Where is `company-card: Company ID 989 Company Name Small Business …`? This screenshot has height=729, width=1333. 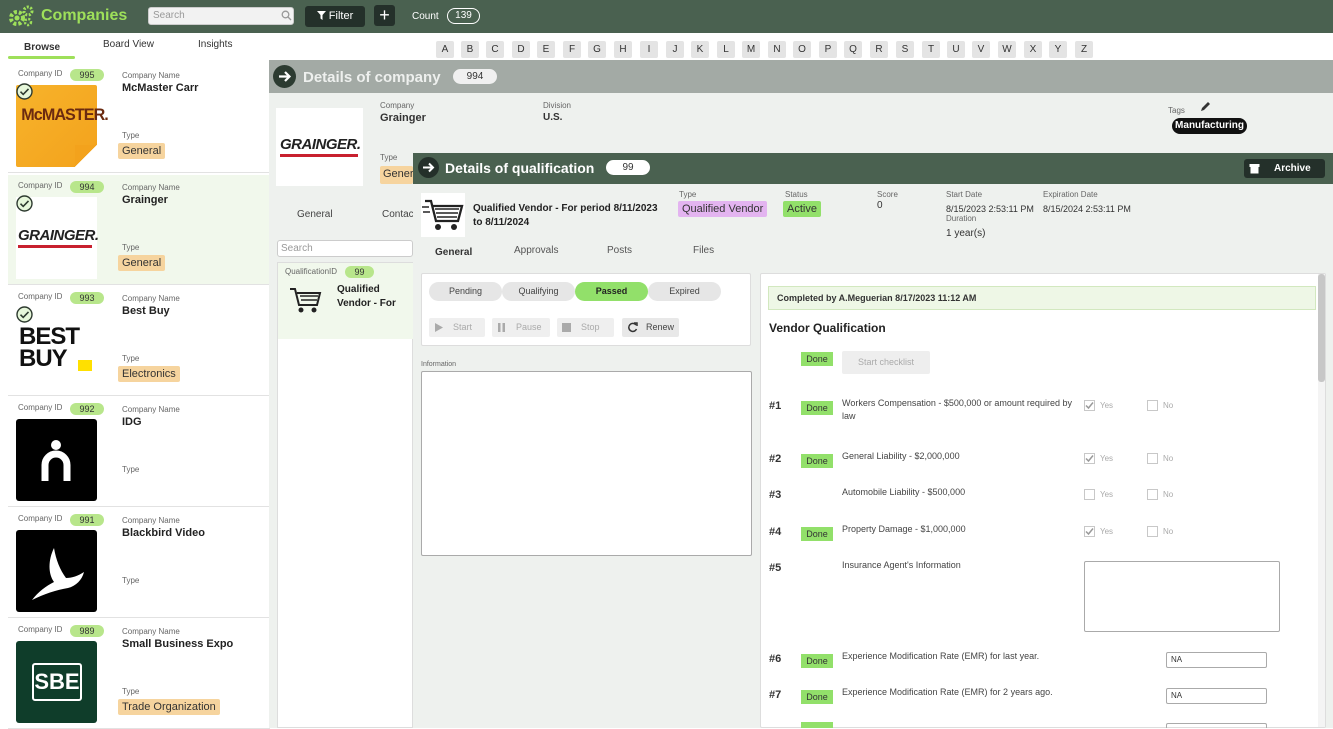 company-card: Company ID 989 Company Name Small Business … is located at coordinates (139, 674).